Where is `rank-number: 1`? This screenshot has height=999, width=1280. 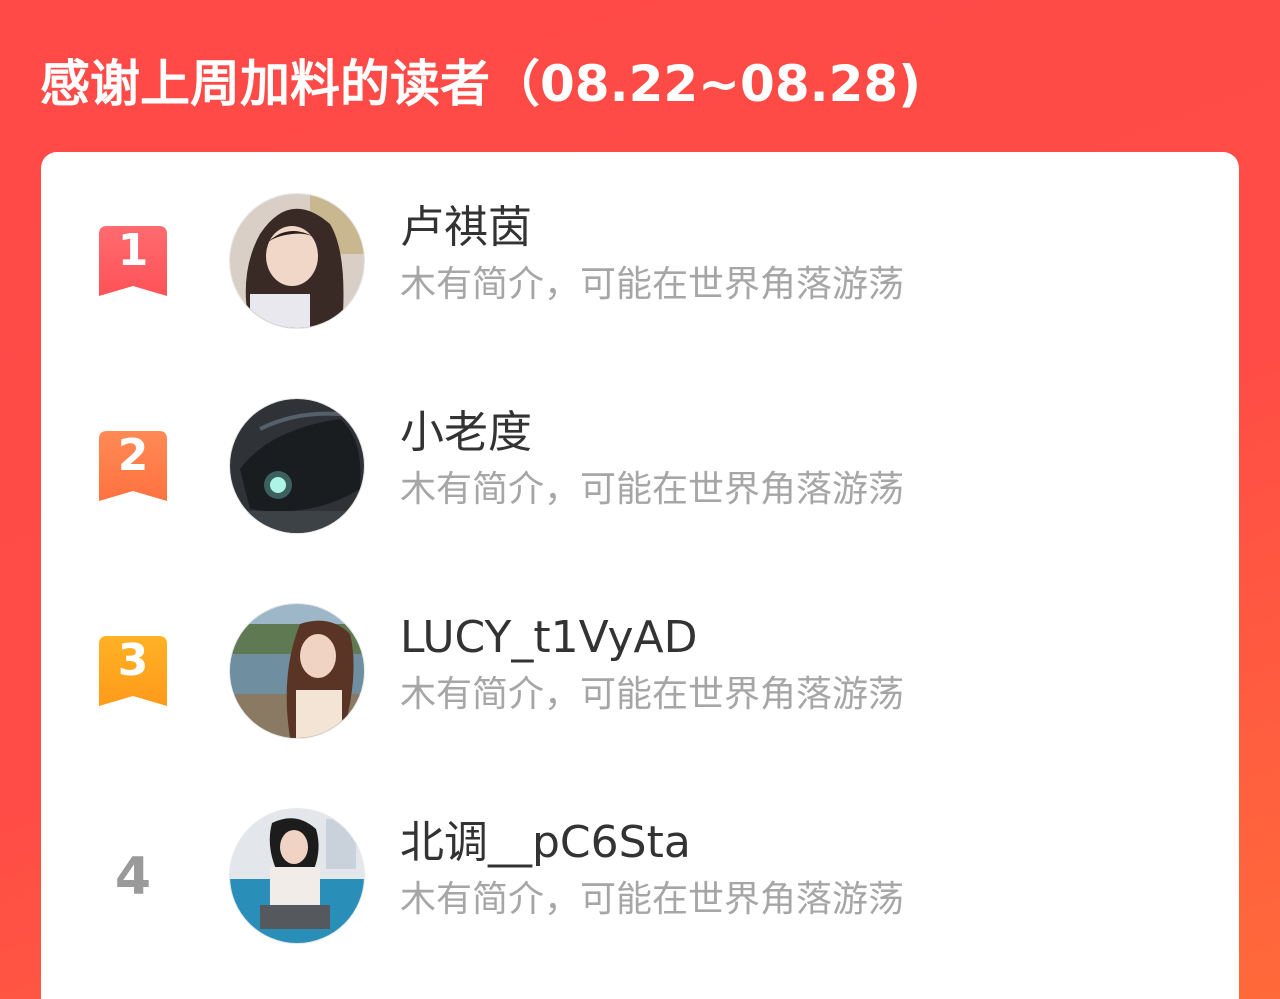
rank-number: 1 is located at coordinates (133, 250).